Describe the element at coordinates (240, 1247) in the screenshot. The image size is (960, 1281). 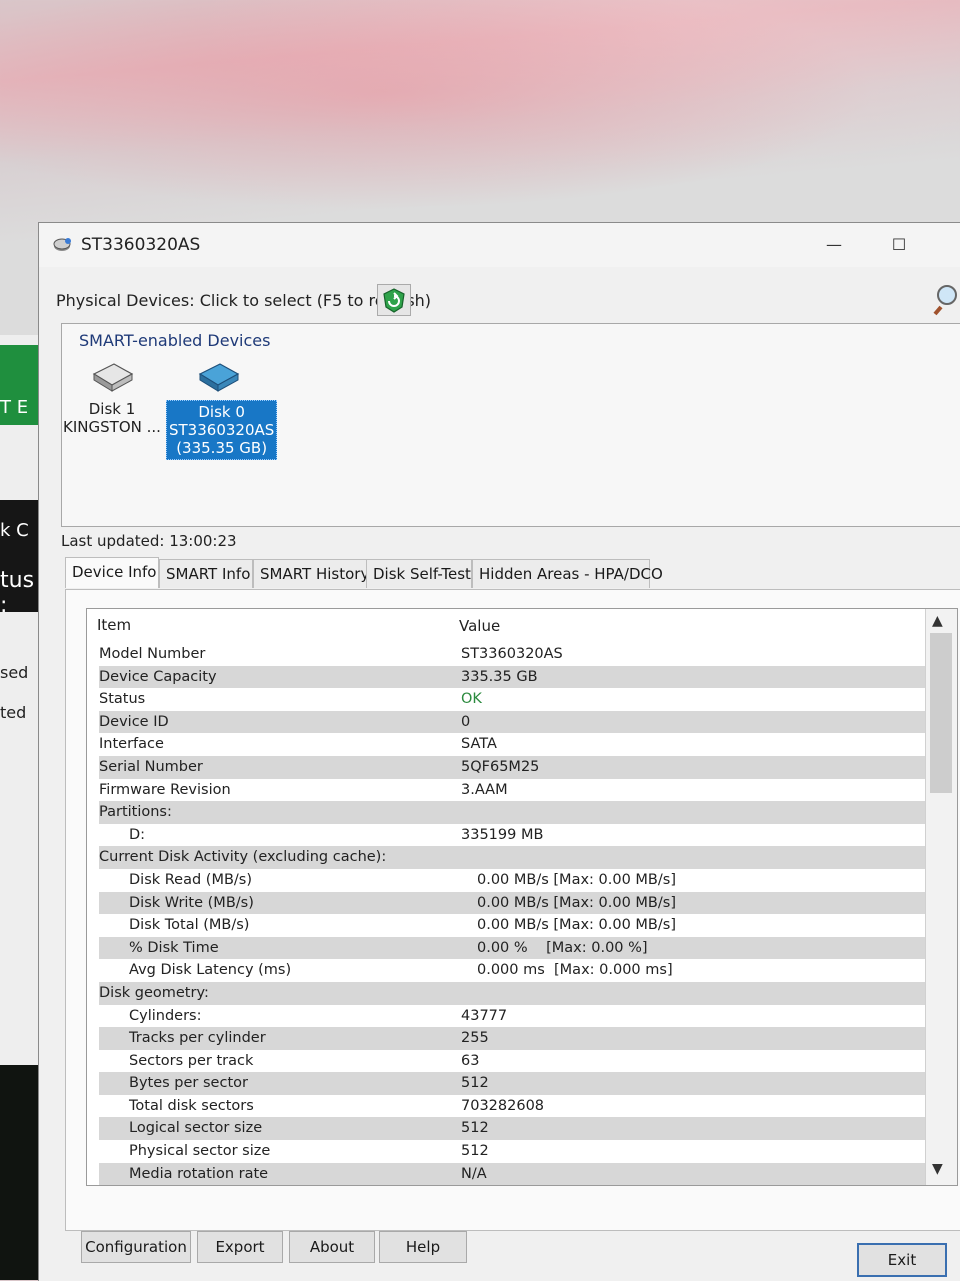
I see `export-button: Export` at that location.